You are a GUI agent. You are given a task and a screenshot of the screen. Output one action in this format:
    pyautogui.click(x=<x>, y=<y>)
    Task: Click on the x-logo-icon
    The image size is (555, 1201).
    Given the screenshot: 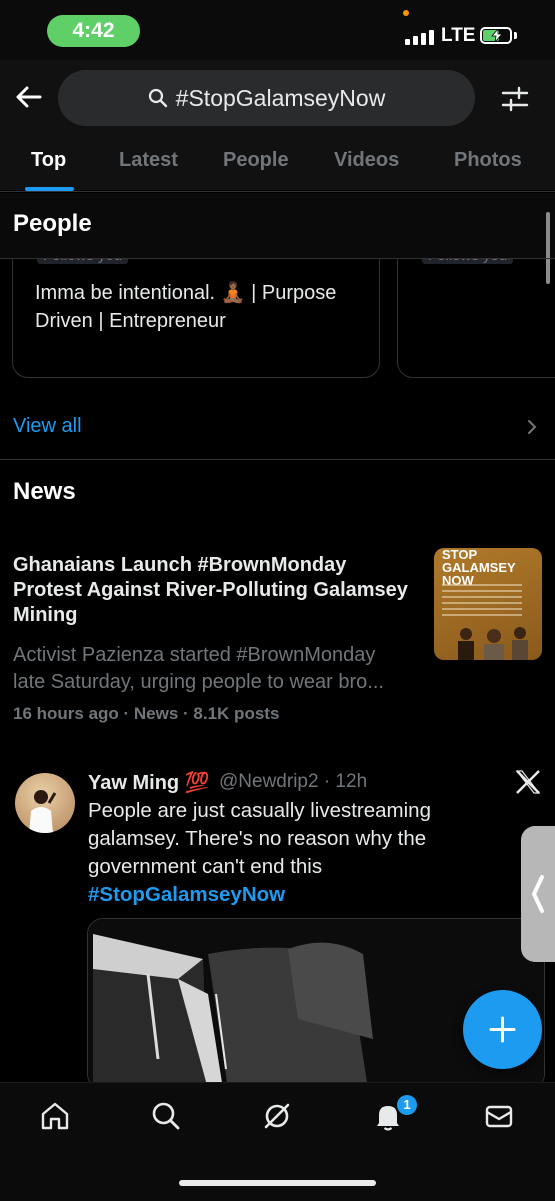 What is the action you would take?
    pyautogui.click(x=528, y=782)
    